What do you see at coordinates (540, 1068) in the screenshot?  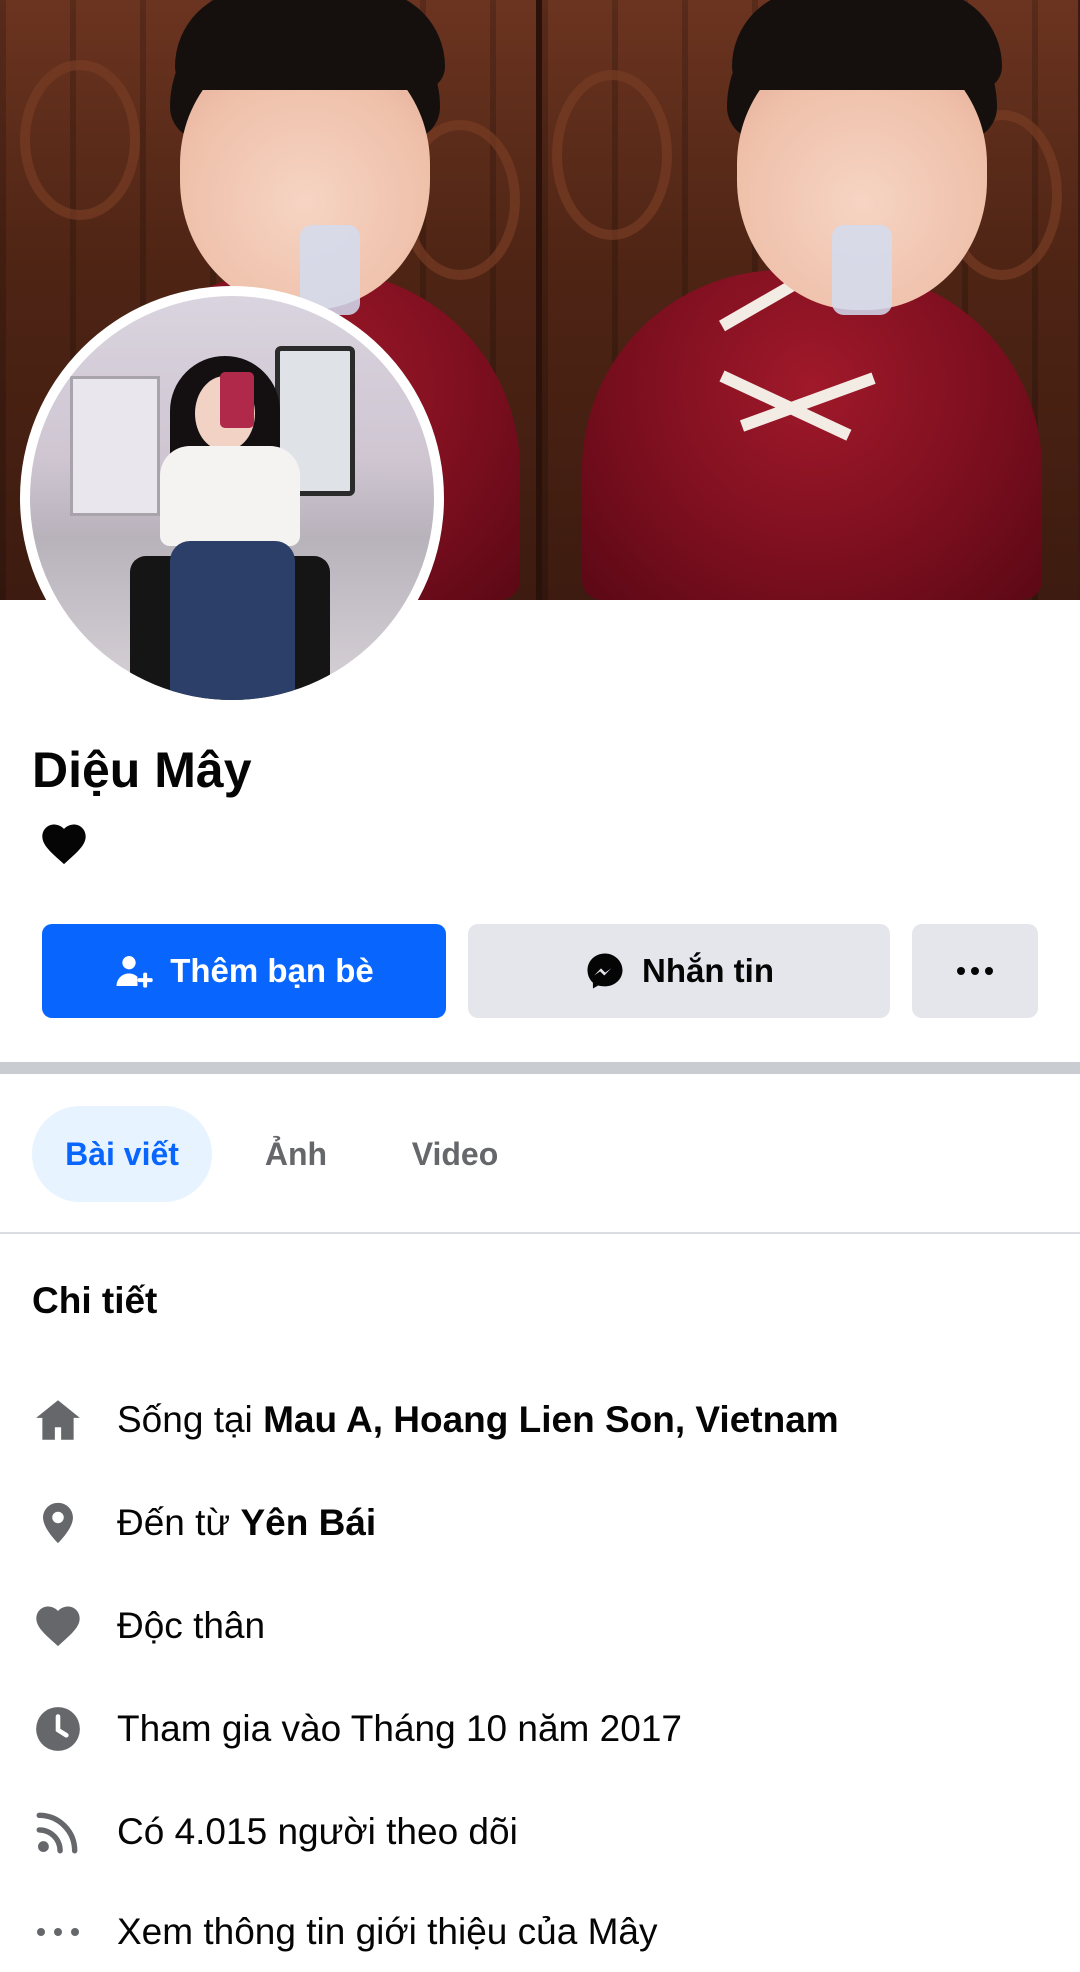 I see `section-divider` at bounding box center [540, 1068].